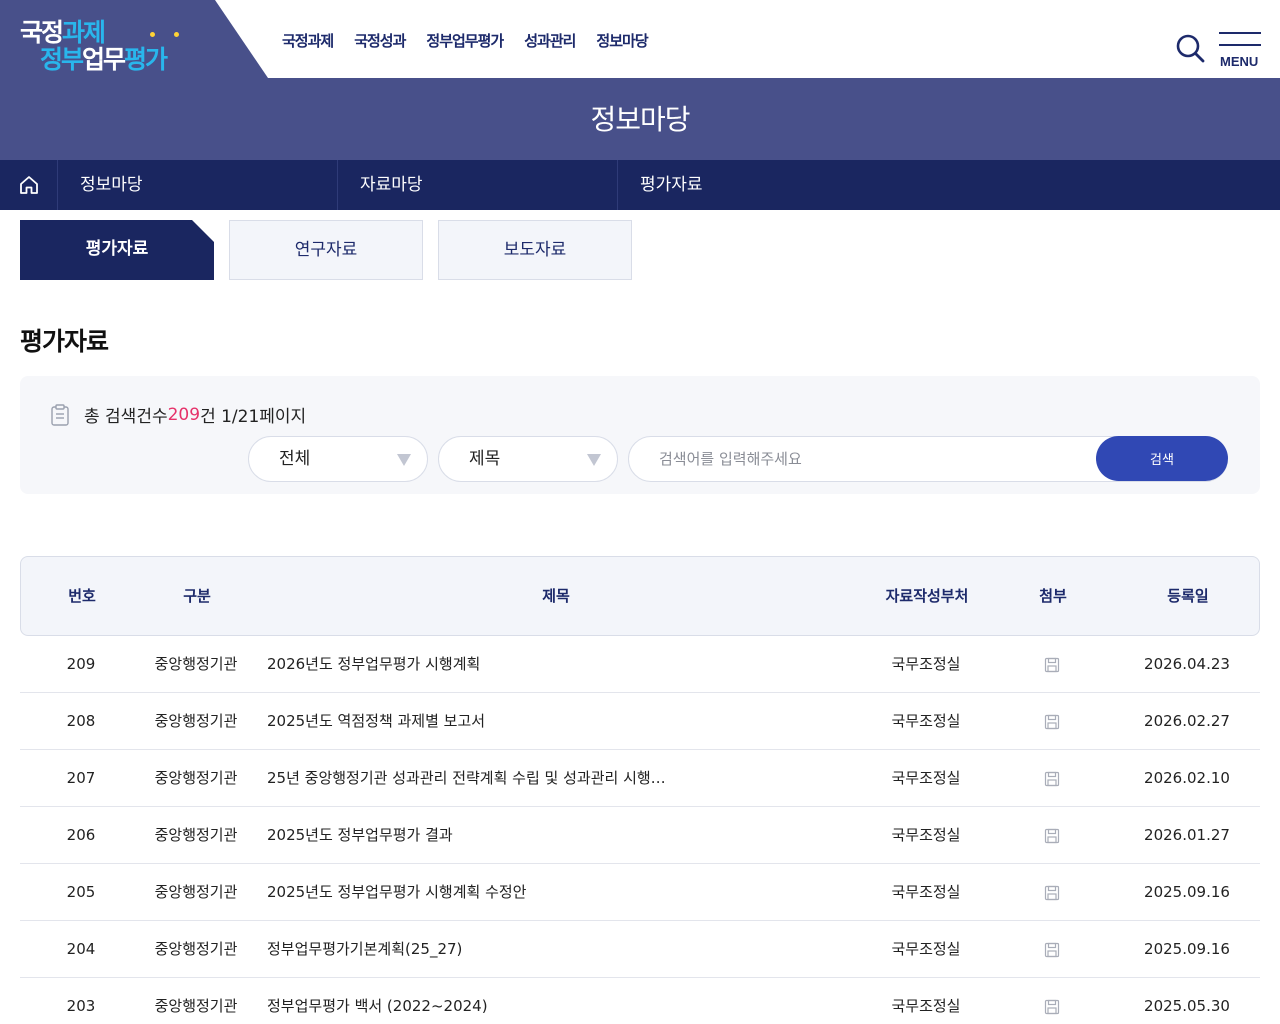  I want to click on table-header: 번호 구분 제목 자료작성부처 첨부 등록일, so click(640, 596).